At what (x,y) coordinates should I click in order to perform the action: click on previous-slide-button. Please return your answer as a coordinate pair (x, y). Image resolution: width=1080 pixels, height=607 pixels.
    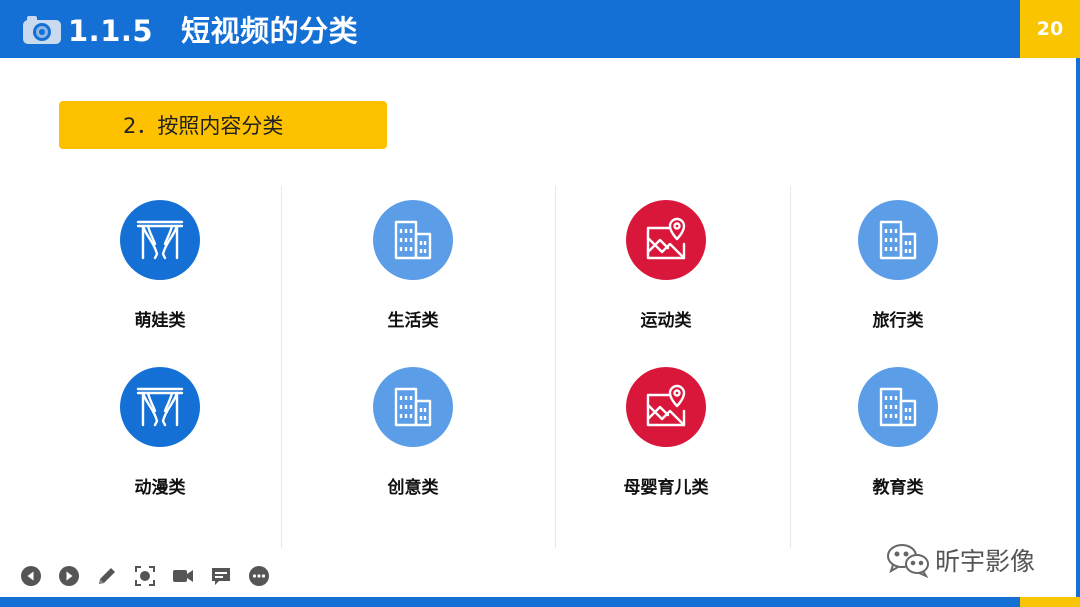
    Looking at the image, I should click on (31, 576).